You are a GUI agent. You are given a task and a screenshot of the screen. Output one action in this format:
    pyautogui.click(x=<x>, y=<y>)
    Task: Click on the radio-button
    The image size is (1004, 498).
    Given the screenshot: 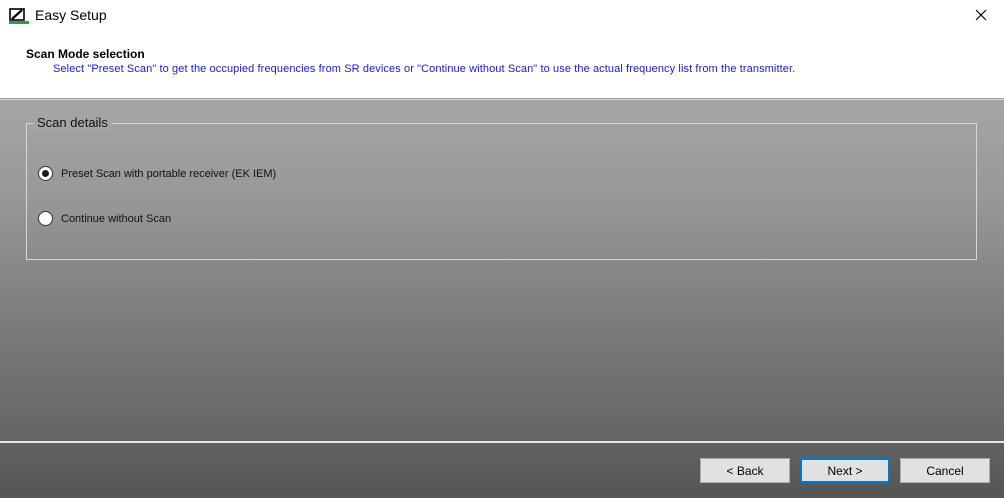 What is the action you would take?
    pyautogui.click(x=45, y=218)
    